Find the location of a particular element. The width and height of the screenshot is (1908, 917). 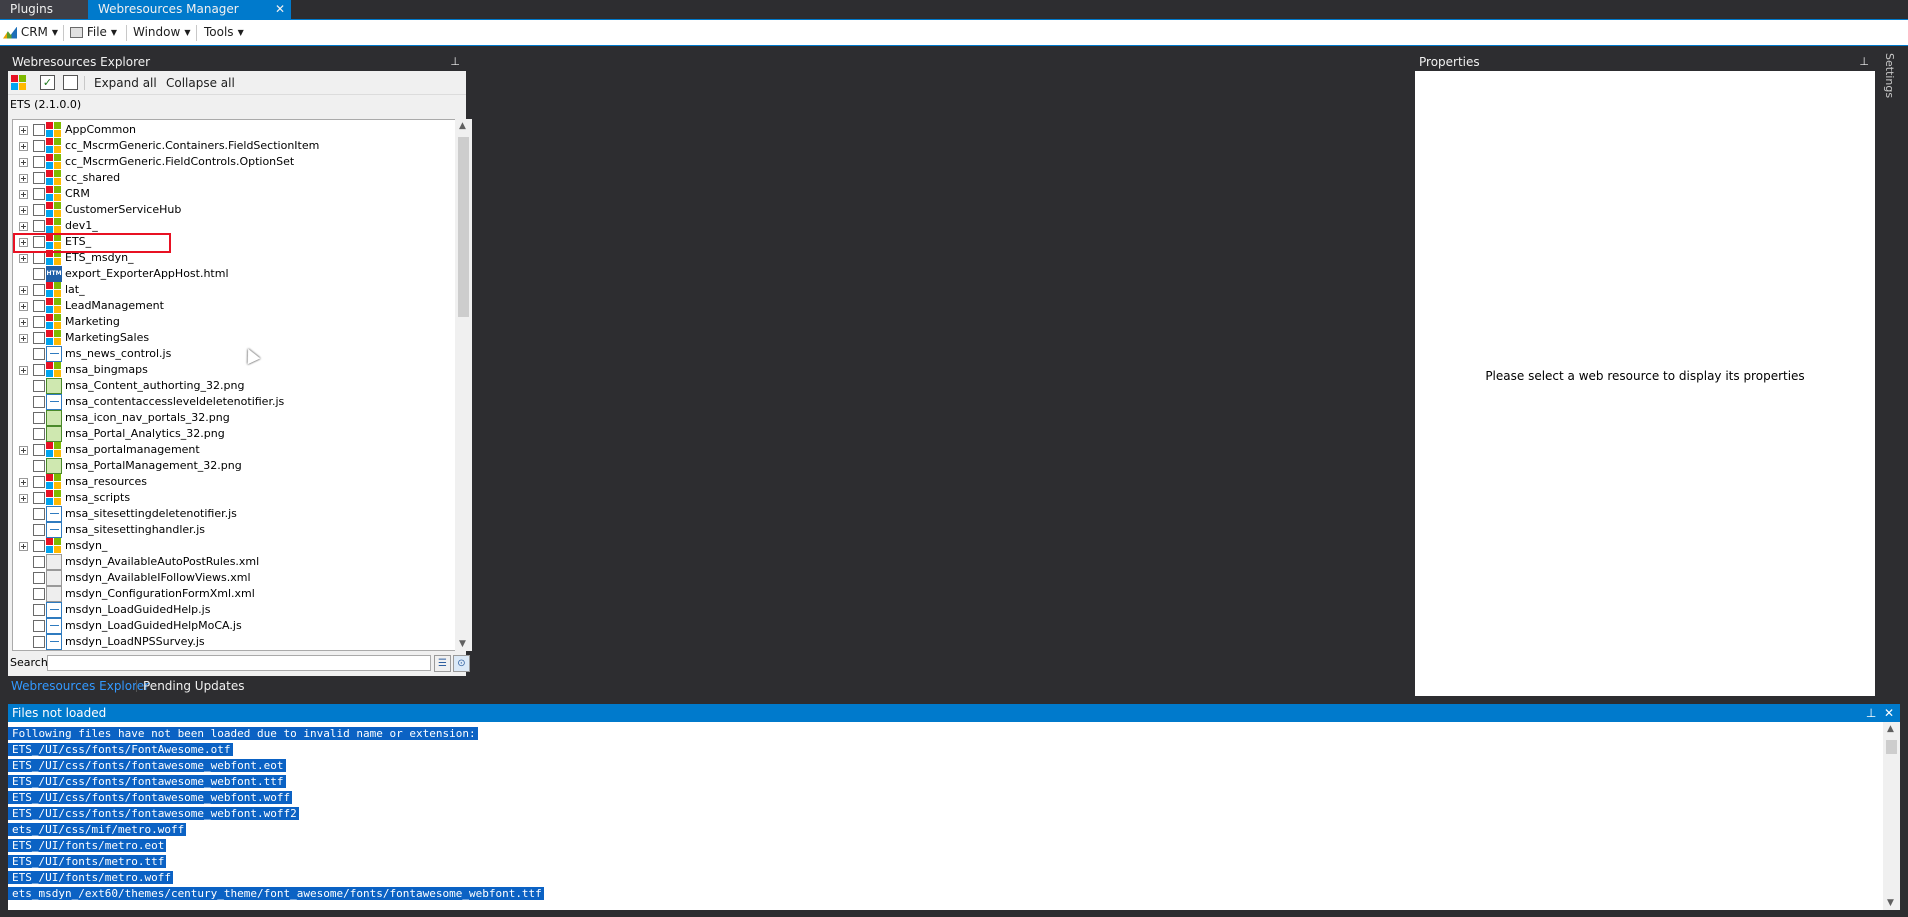

file-line-text: ETS_/UI/css/fonts/FontAwesome.otf is located at coordinates (120, 749).